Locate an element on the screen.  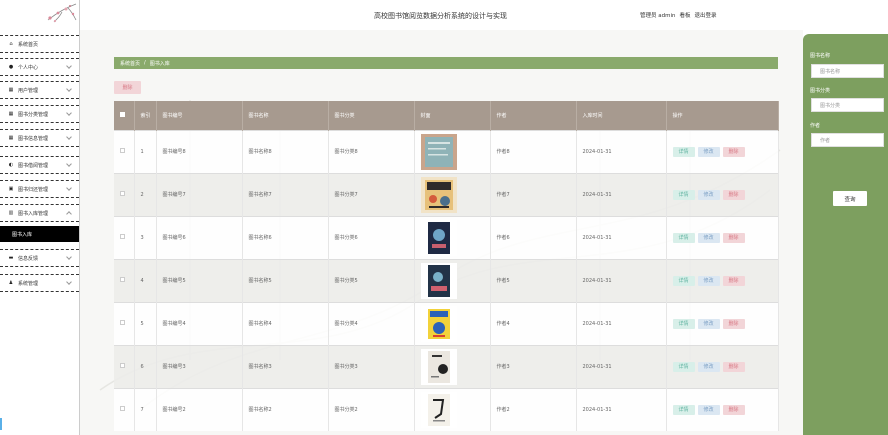
book-code: 图书编号5 is located at coordinates (199, 280).